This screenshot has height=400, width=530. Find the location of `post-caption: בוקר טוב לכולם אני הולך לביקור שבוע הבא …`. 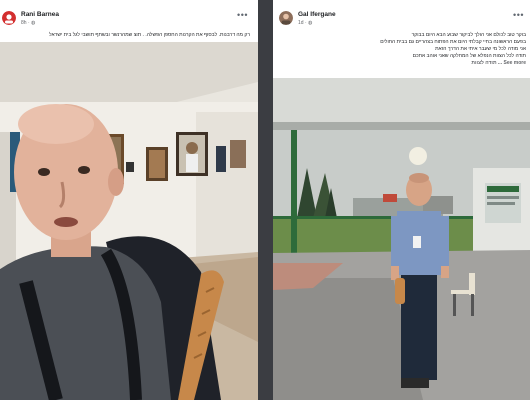

post-caption: בוקר טוב לכולם אני הולך לביקור שבוע הבא … is located at coordinates (453, 49).